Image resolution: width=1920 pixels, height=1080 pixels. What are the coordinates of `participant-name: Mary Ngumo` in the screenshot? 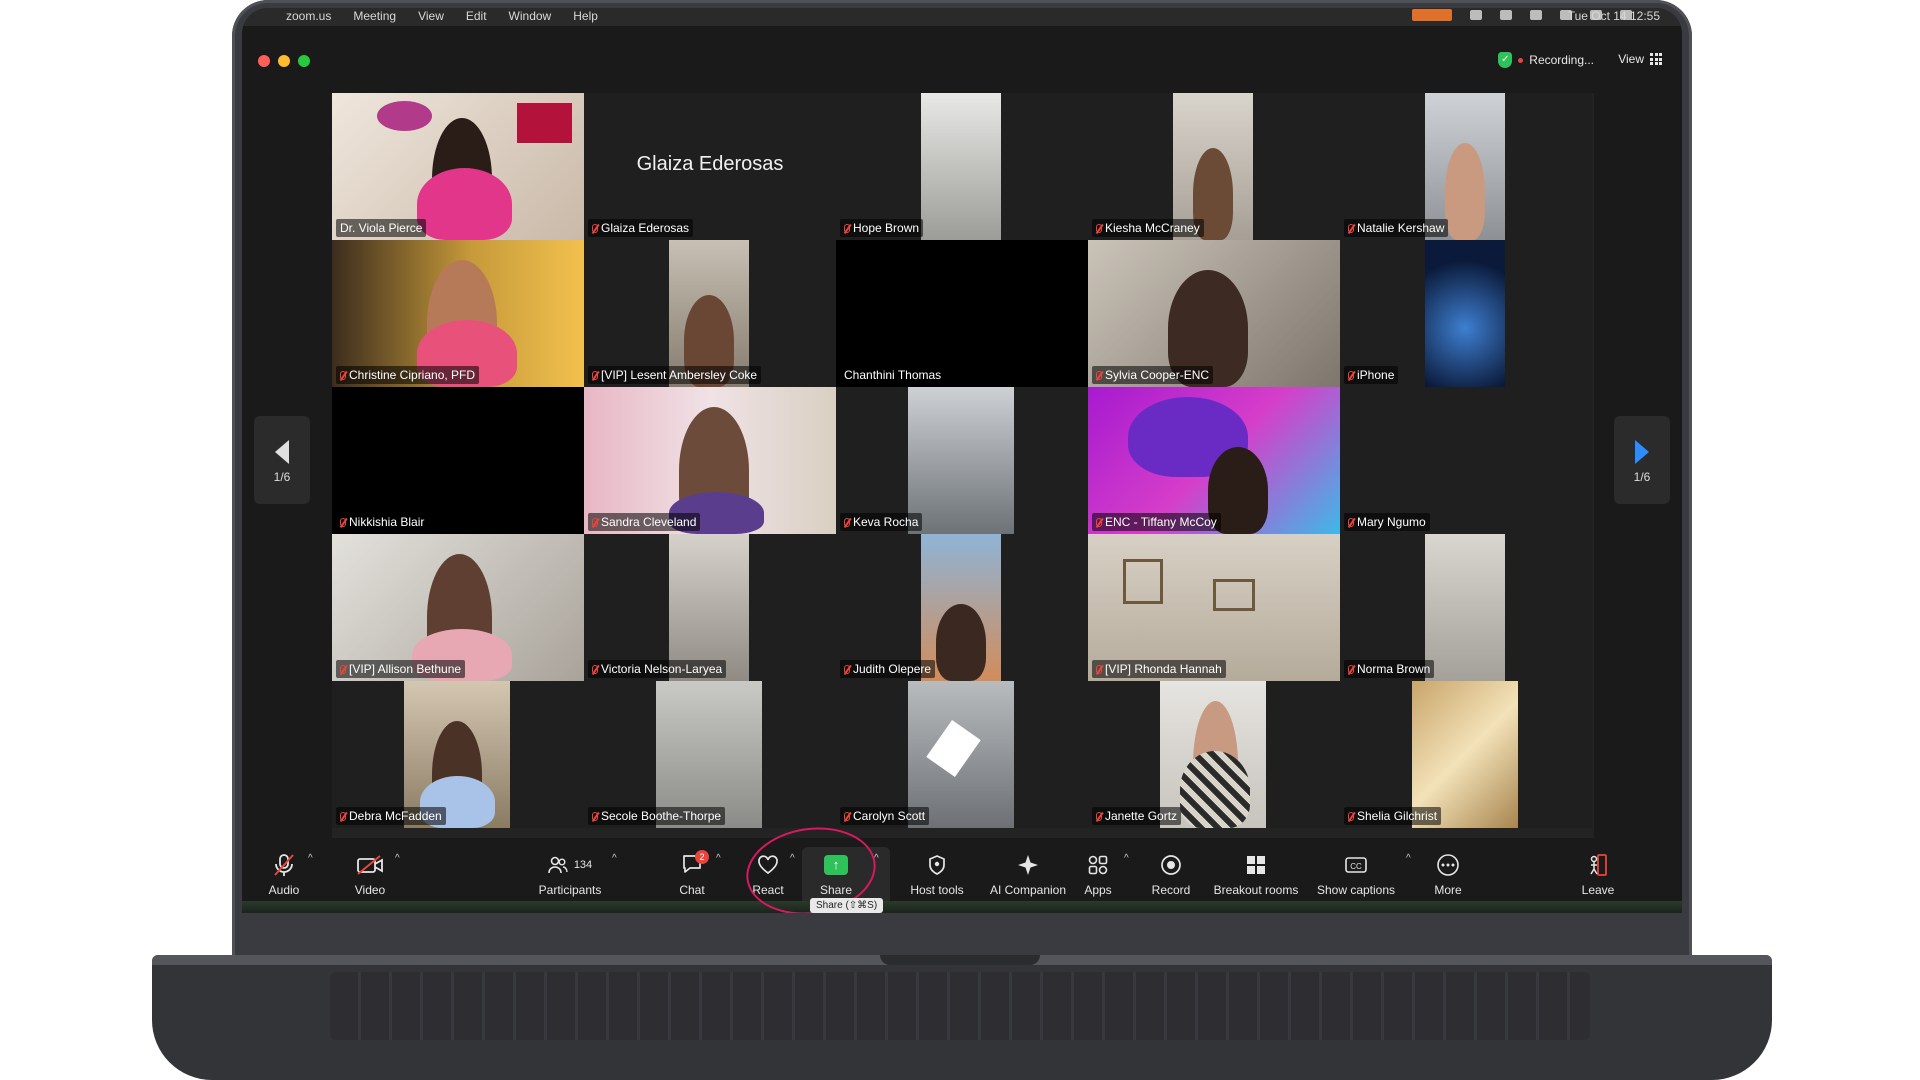 It's located at (1387, 522).